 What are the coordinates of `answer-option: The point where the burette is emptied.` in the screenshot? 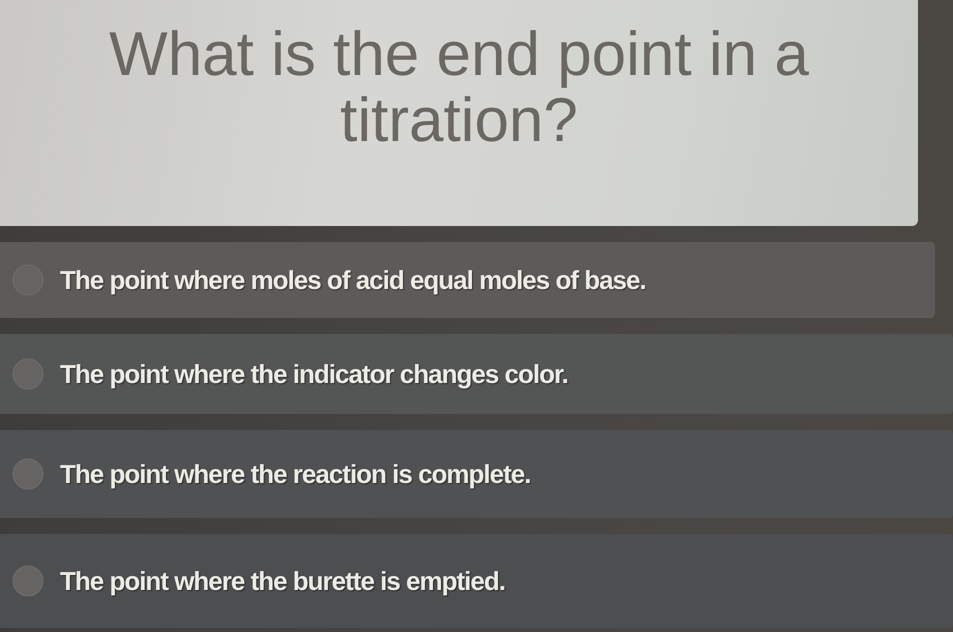 It's located at (476, 581).